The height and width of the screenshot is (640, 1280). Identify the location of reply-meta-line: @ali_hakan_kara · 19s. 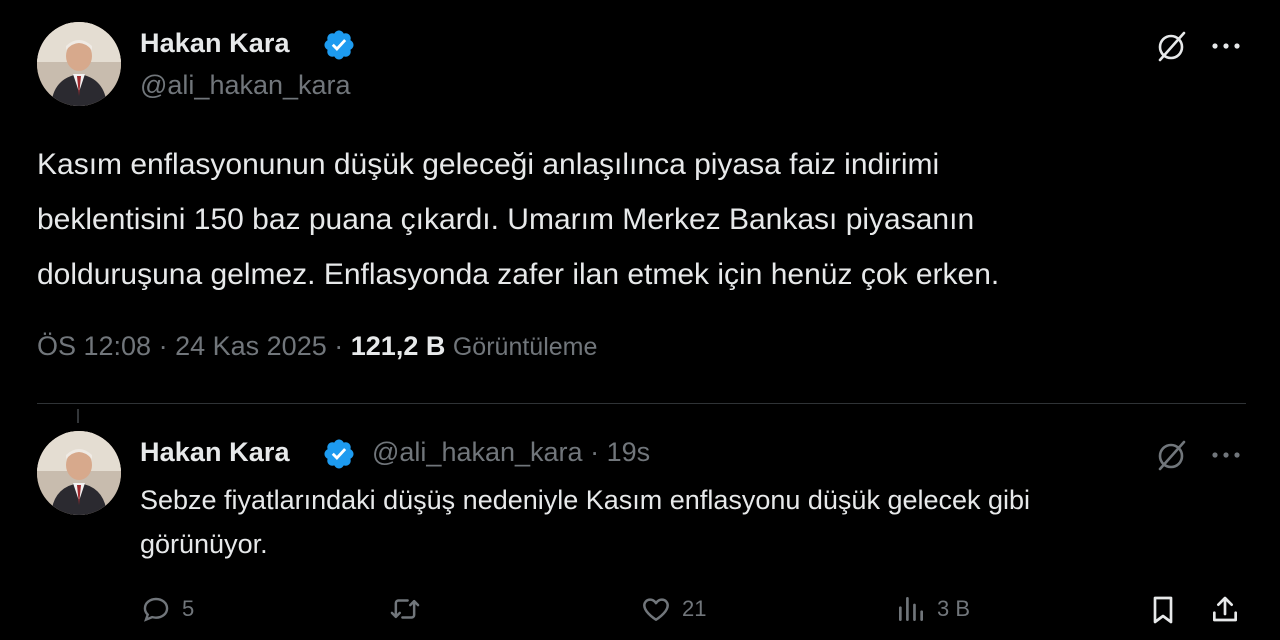
(511, 452).